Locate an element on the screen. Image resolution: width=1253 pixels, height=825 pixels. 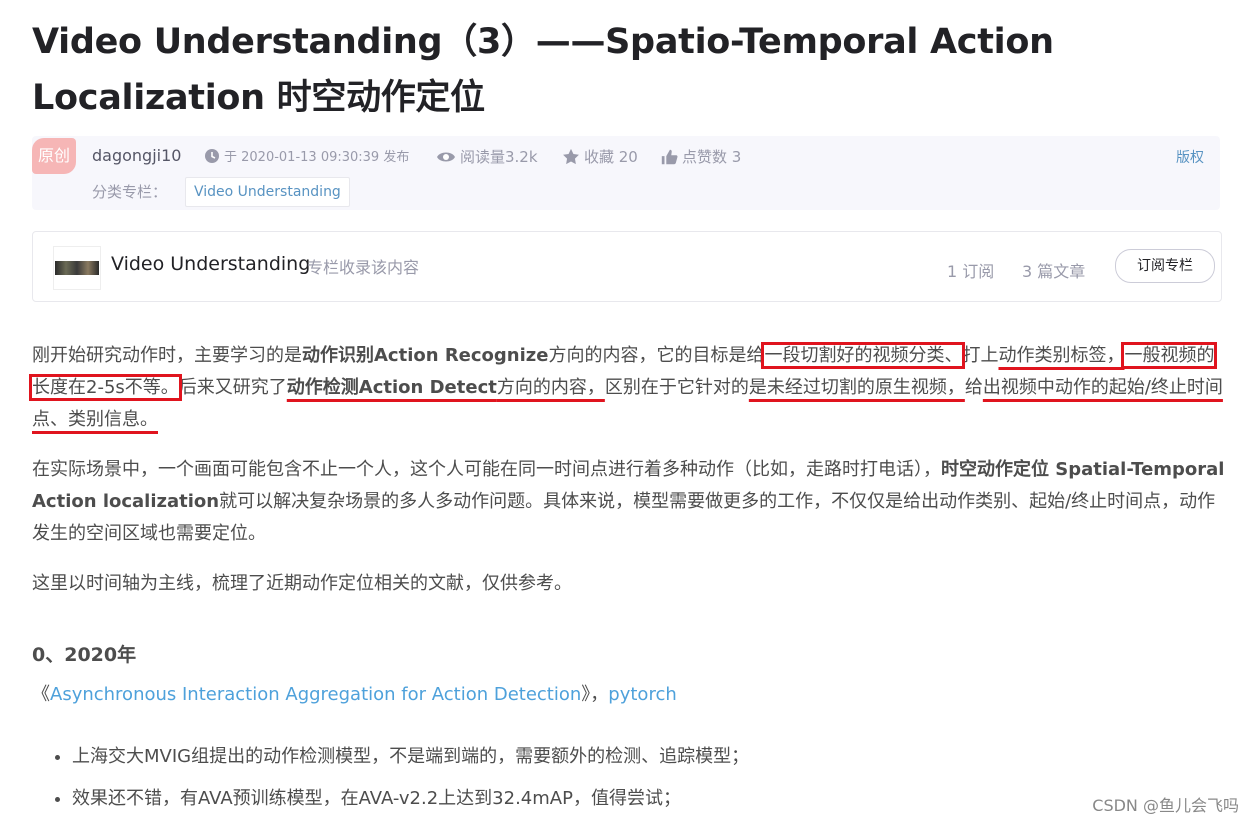
like-count: 点赞数 3 is located at coordinates (700, 156).